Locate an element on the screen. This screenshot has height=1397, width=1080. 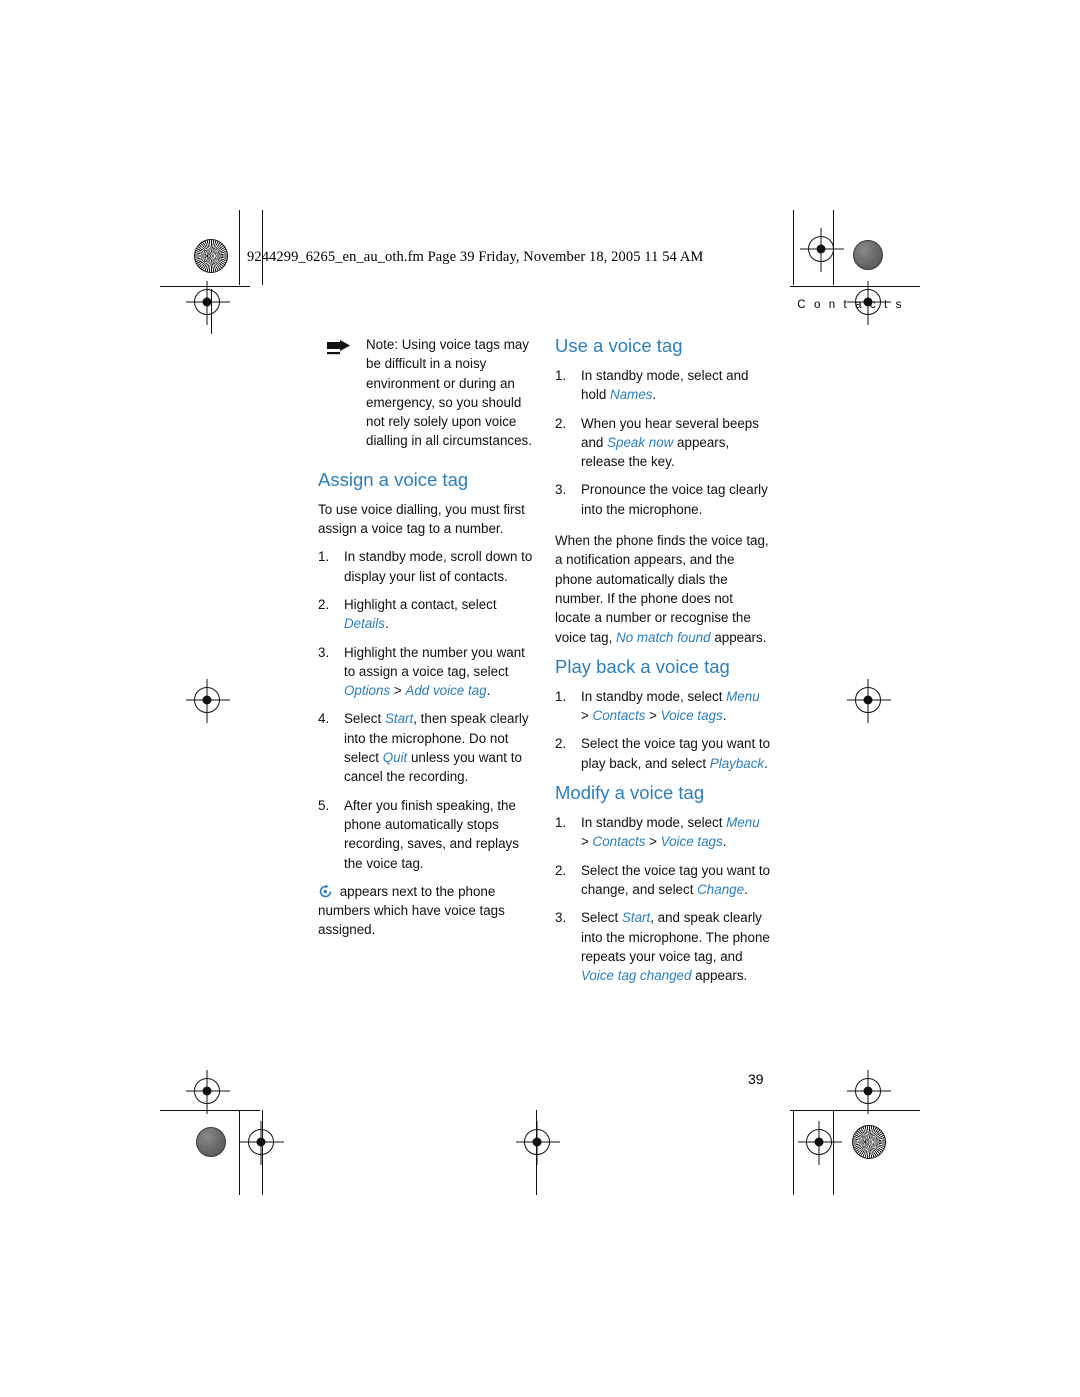
grey-dot-mark-top-right is located at coordinates (868, 255).